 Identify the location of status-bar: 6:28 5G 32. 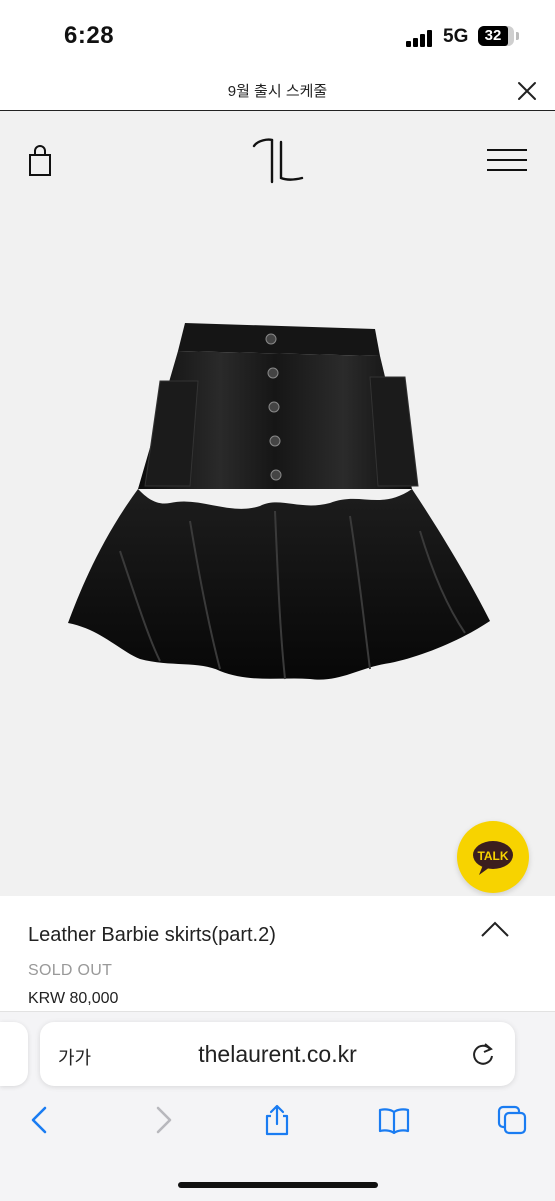
(277, 36).